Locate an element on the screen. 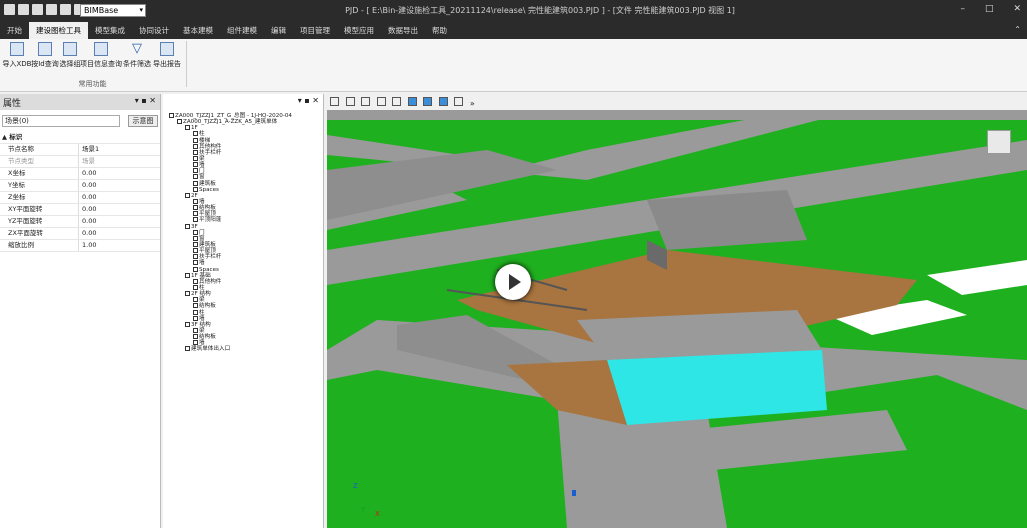 The width and height of the screenshot is (1027, 528). panel-controls: ▾ ▪ ✕ is located at coordinates (145, 100).